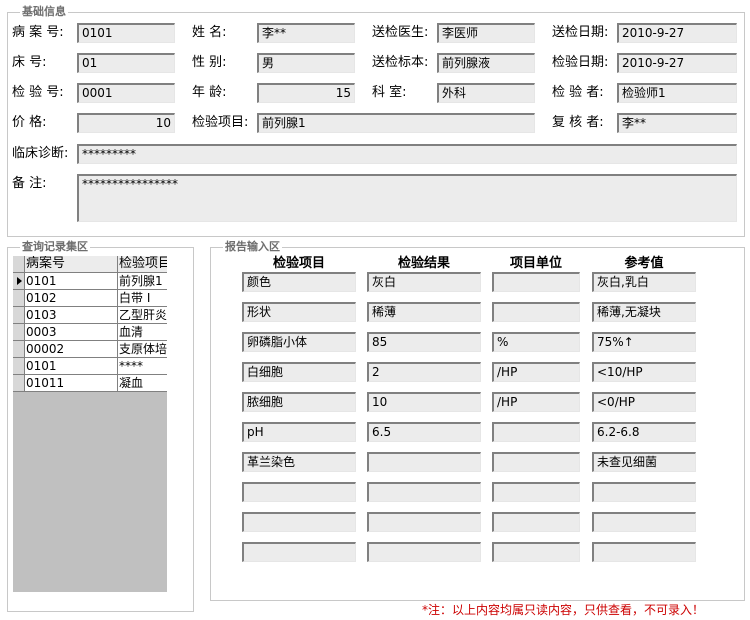 The width and height of the screenshot is (750, 620). Describe the element at coordinates (407, 198) in the screenshot. I see `remarks-field: ****************` at that location.